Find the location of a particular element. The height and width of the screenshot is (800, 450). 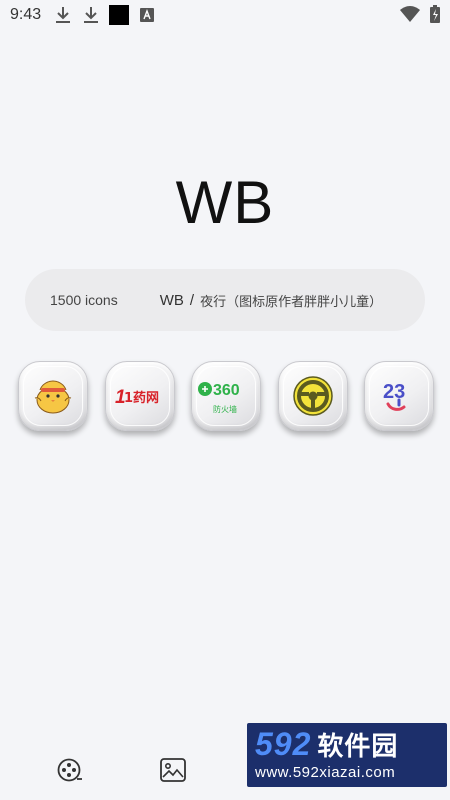

wifi-icon is located at coordinates (410, 16).